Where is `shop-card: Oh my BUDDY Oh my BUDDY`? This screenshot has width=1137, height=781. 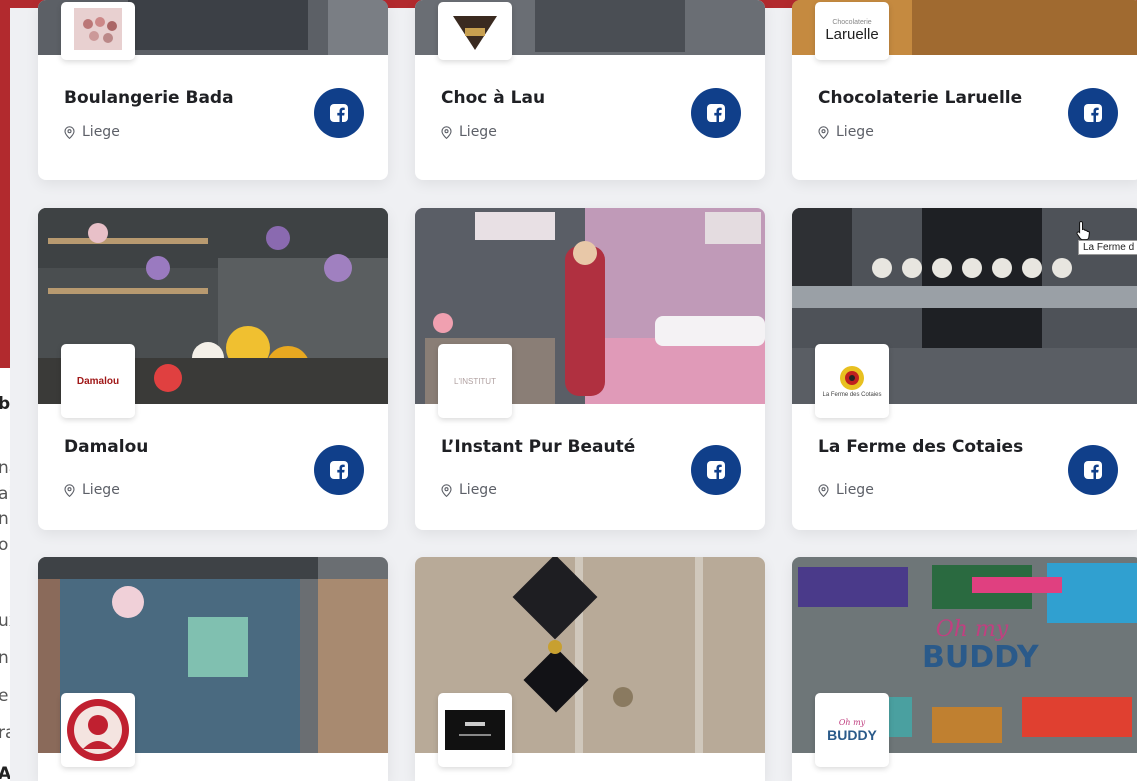 shop-card: Oh my BUDDY Oh my BUDDY is located at coordinates (964, 669).